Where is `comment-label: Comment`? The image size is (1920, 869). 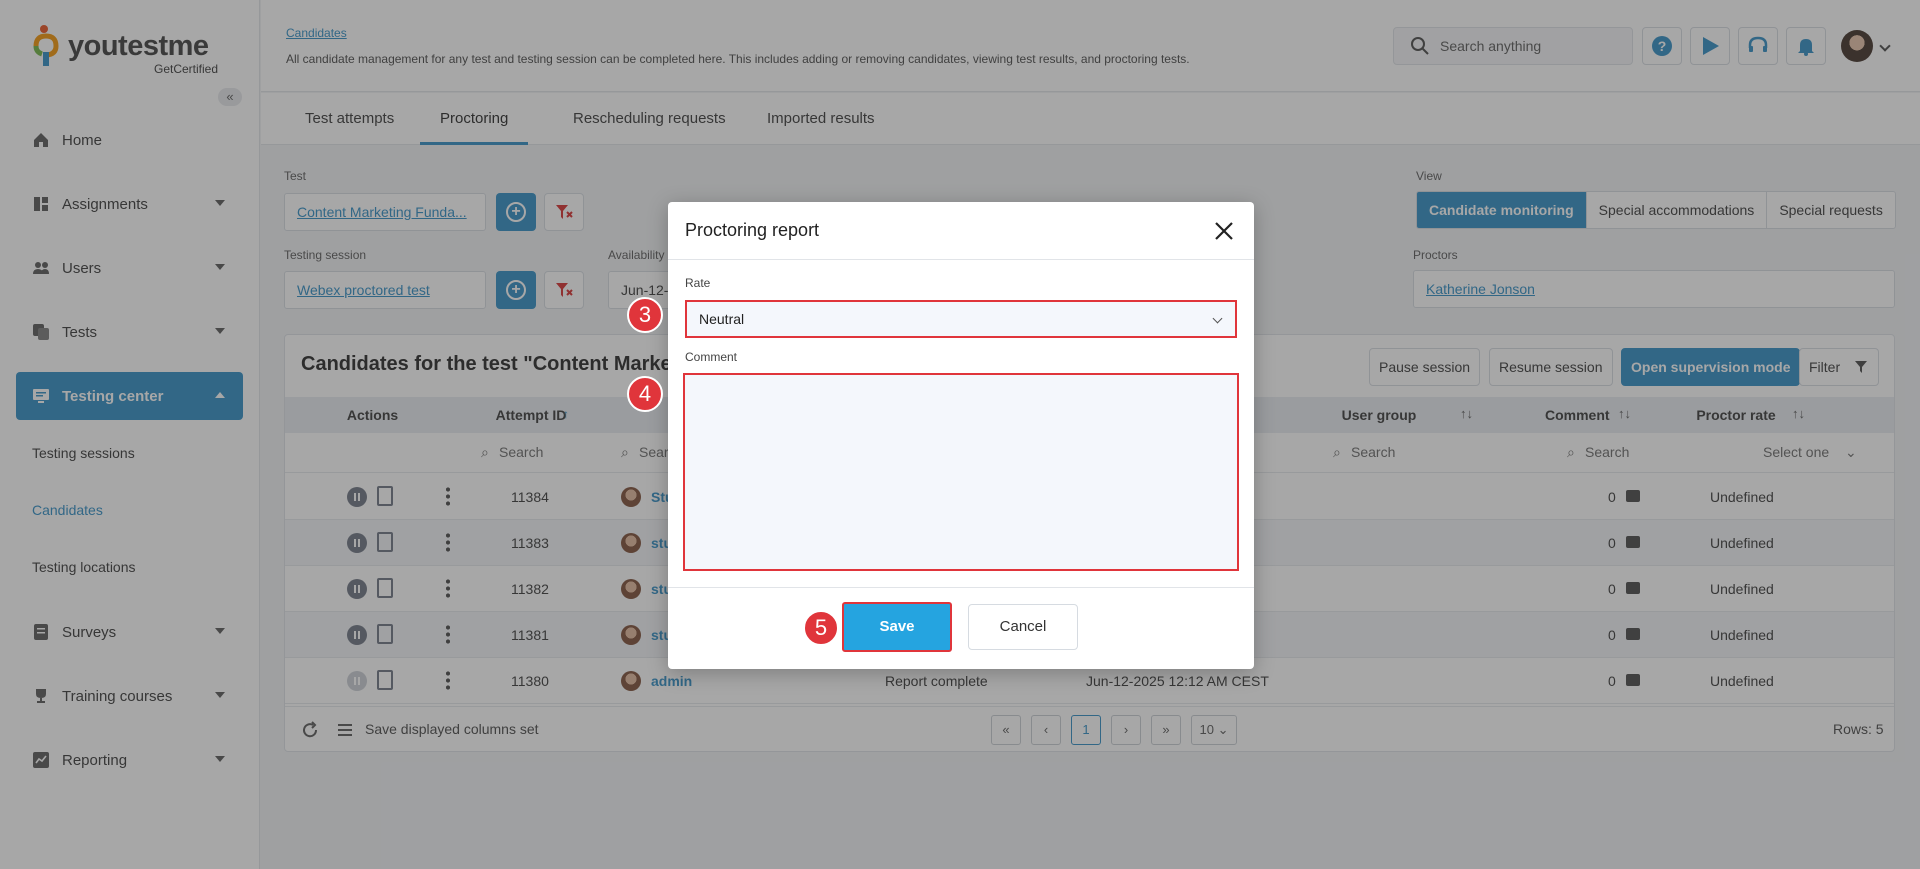
comment-label: Comment is located at coordinates (711, 357).